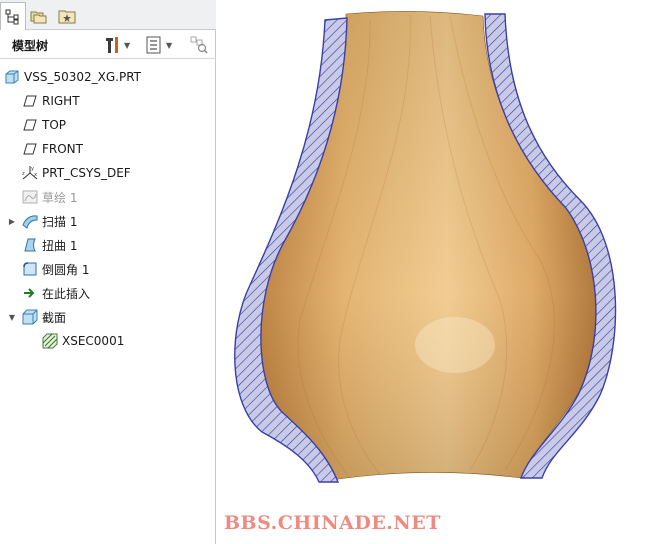  What do you see at coordinates (23, 174) in the screenshot?
I see `svg-text: z` at bounding box center [23, 174].